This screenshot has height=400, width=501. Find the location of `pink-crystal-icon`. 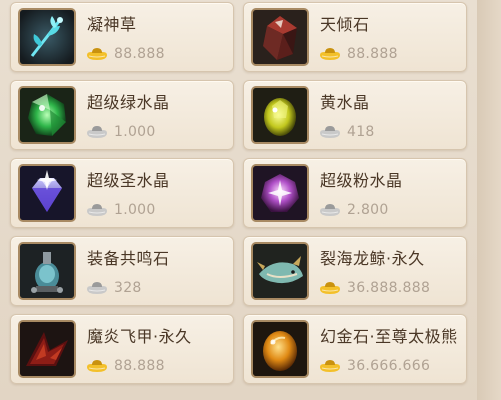

pink-crystal-icon is located at coordinates (280, 193).